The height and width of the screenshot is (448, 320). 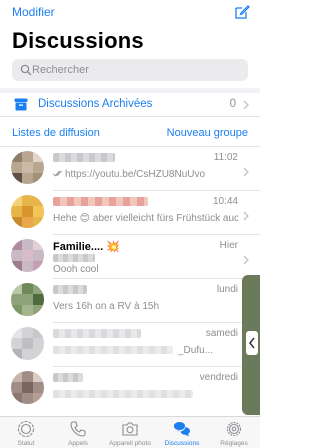 What do you see at coordinates (225, 201) in the screenshot?
I see `chat-time: 10:44` at bounding box center [225, 201].